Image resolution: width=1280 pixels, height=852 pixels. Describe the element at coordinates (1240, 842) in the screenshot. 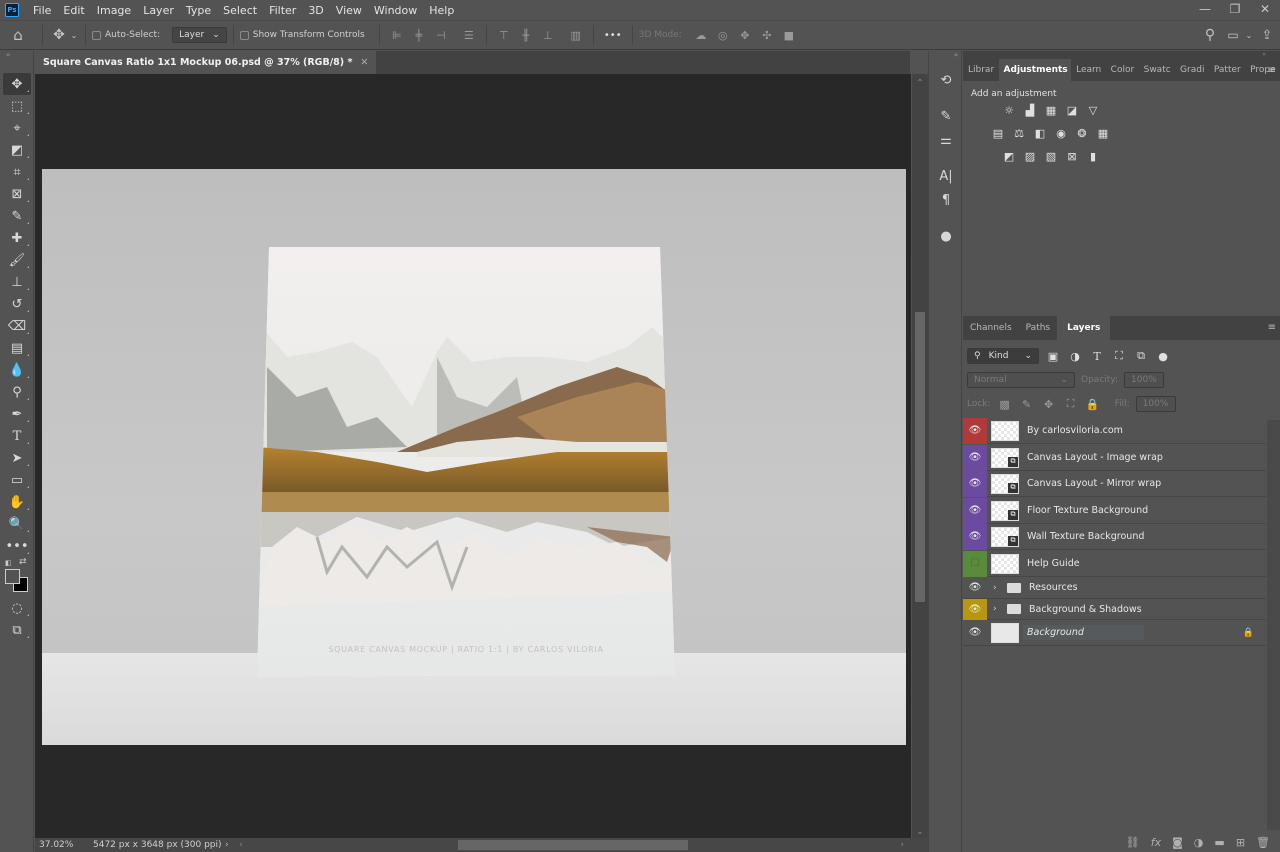

I see `new-layer-icon: ⊞` at that location.